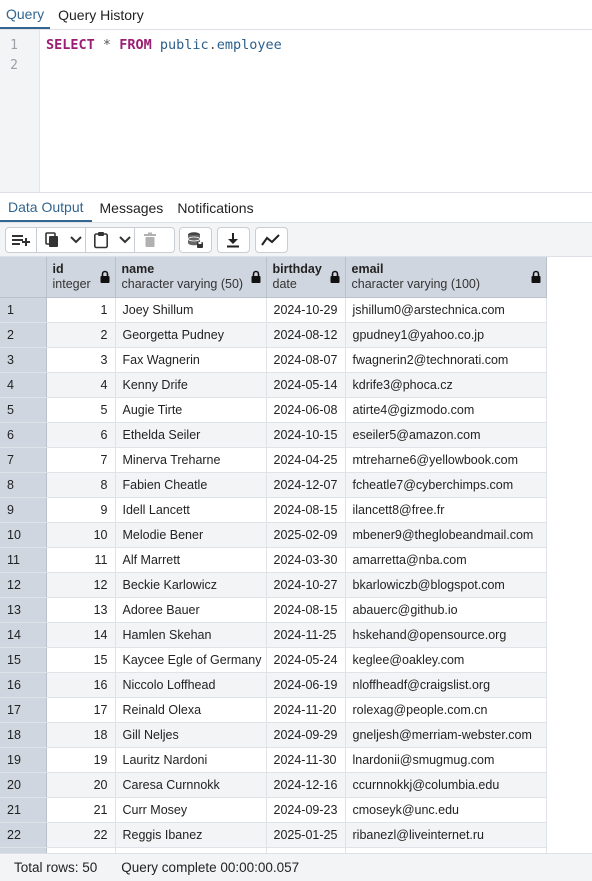 The height and width of the screenshot is (881, 592). What do you see at coordinates (81, 585) in the screenshot?
I see `cell-id: 12` at bounding box center [81, 585].